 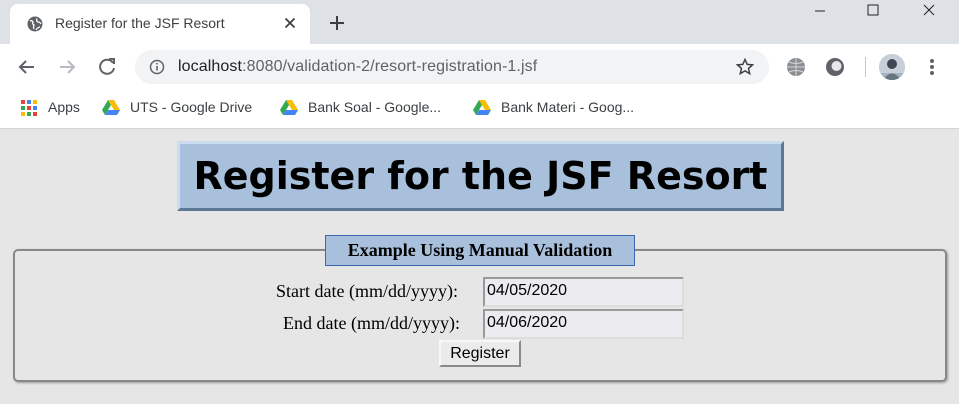 What do you see at coordinates (480, 353) in the screenshot?
I see `register-button: Register` at bounding box center [480, 353].